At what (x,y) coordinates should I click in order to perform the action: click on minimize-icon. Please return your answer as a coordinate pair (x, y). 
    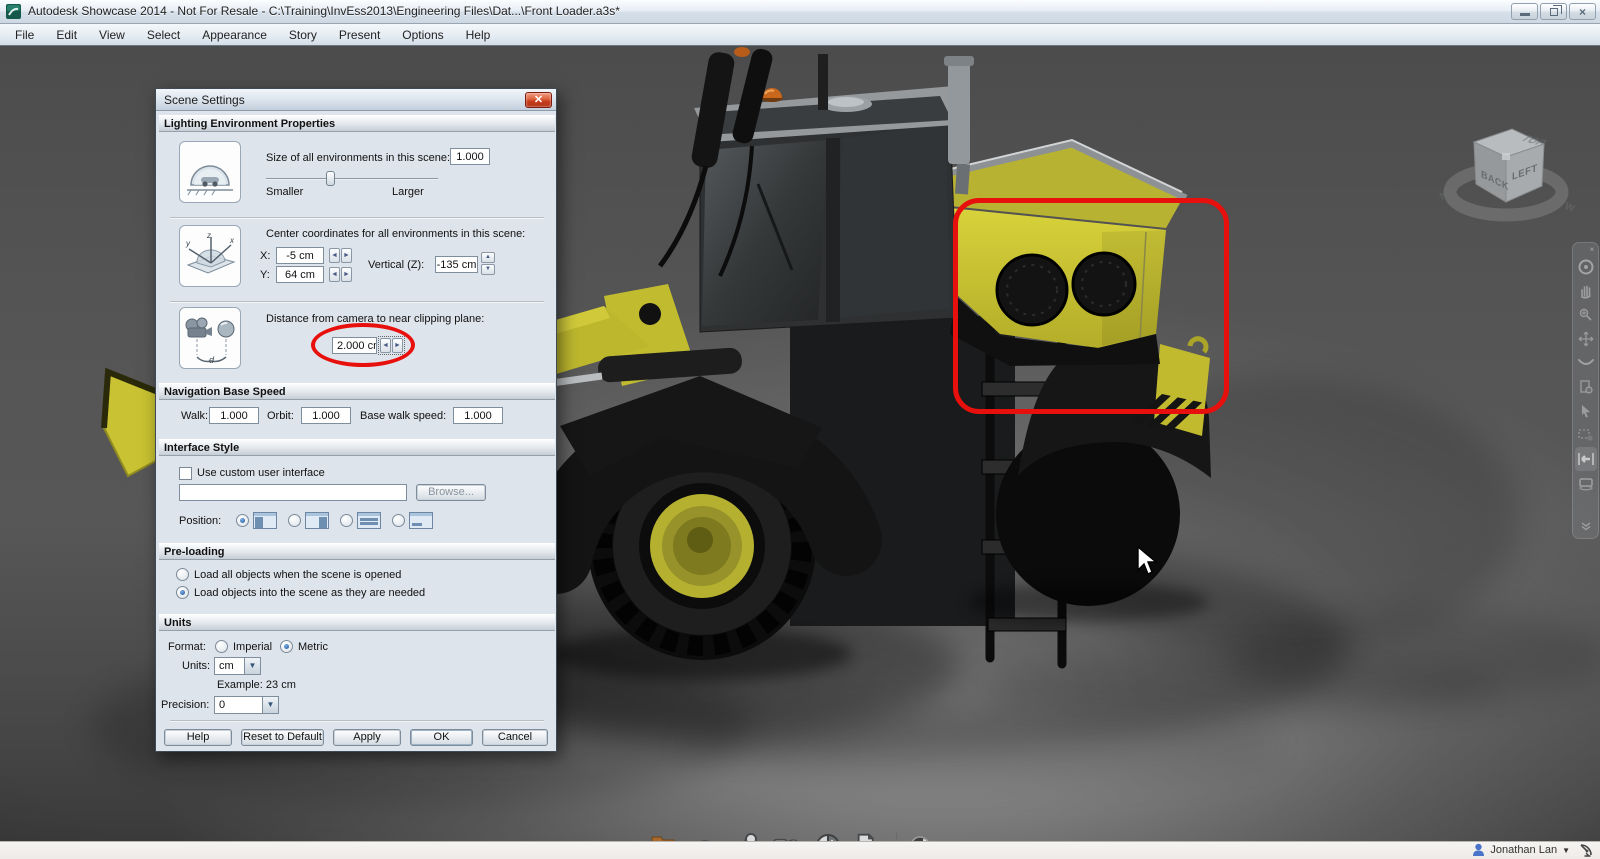
    Looking at the image, I should click on (1524, 14).